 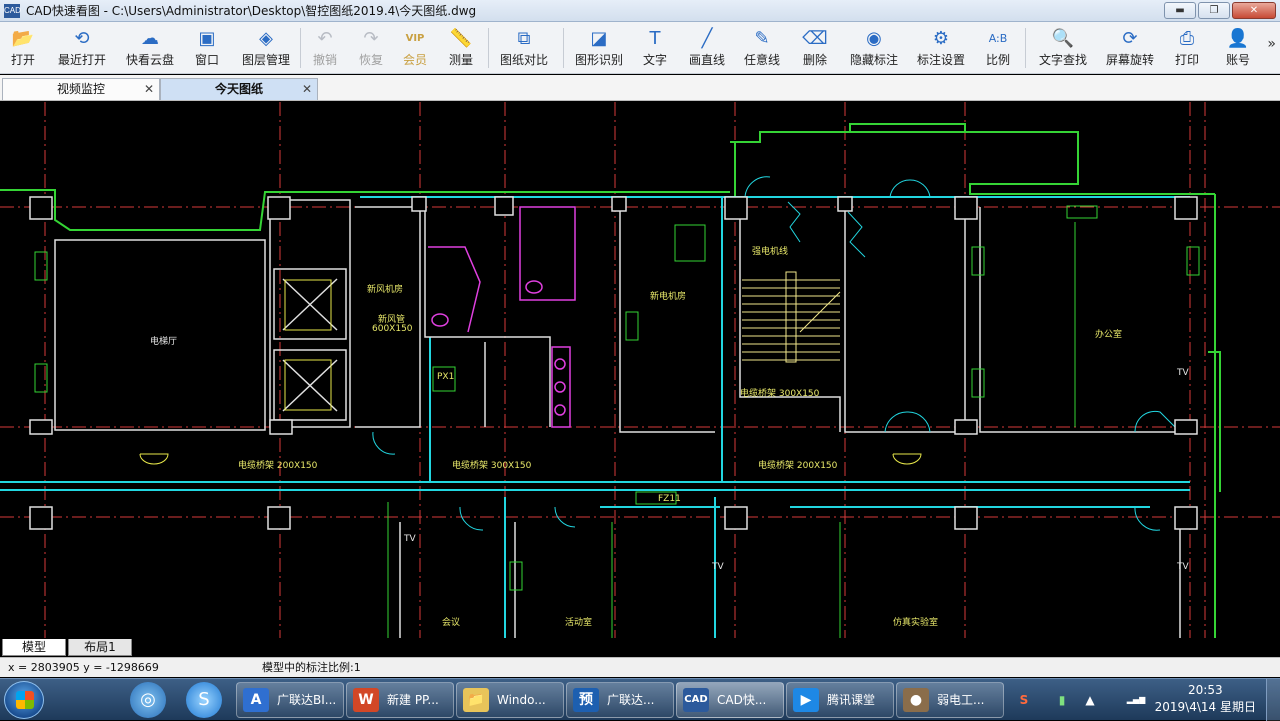 I want to click on clock-history-icon: ⟲, so click(x=82, y=38).